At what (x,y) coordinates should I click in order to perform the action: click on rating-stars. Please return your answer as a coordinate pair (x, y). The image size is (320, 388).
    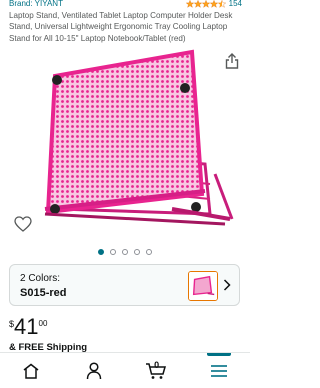
    Looking at the image, I should click on (205, 4).